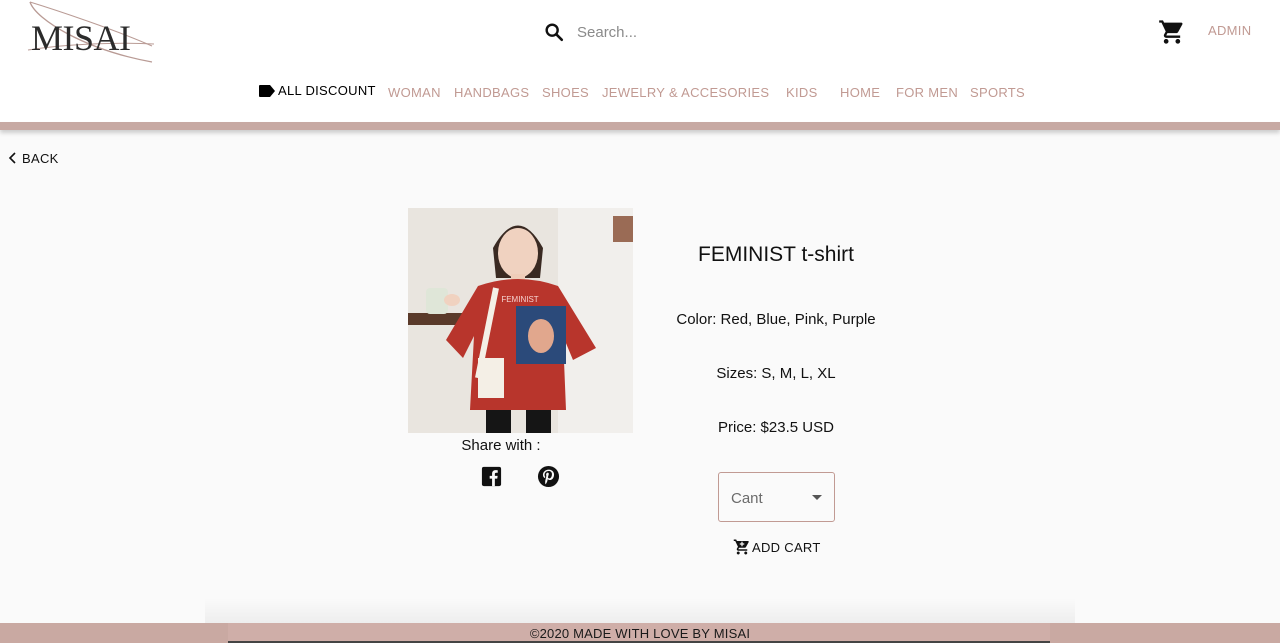  I want to click on nav-item-label: ALL DISCOUNT, so click(327, 90).